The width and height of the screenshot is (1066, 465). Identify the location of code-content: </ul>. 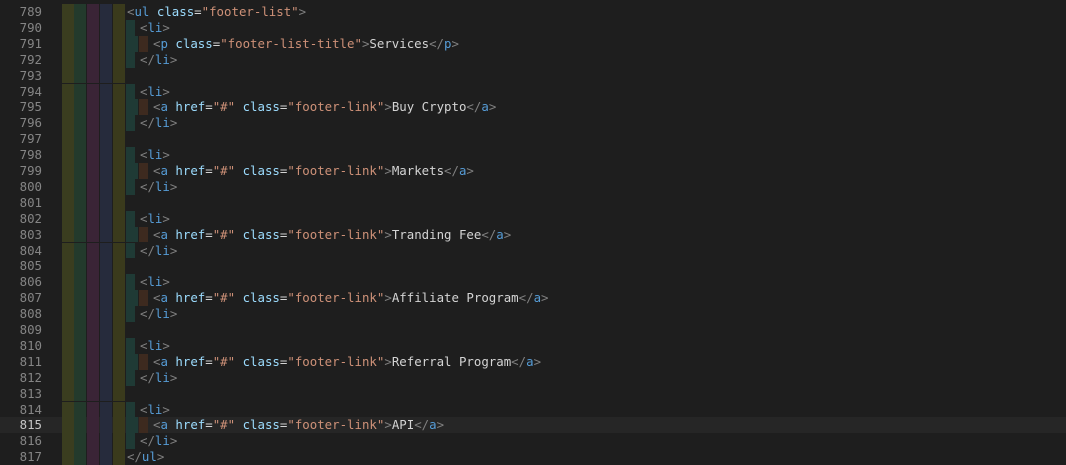
(145, 457).